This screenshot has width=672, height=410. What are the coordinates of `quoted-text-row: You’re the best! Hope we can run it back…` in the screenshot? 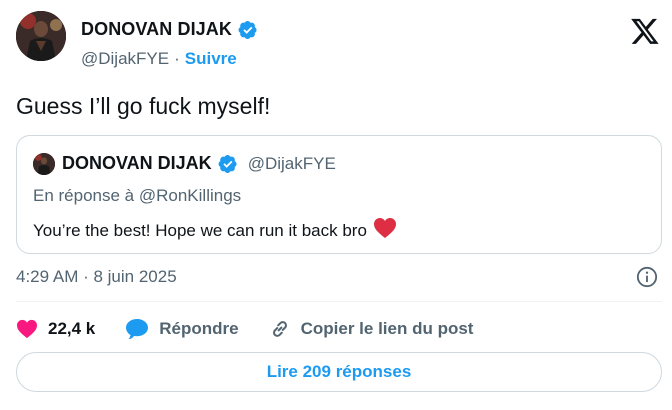 It's located at (215, 230).